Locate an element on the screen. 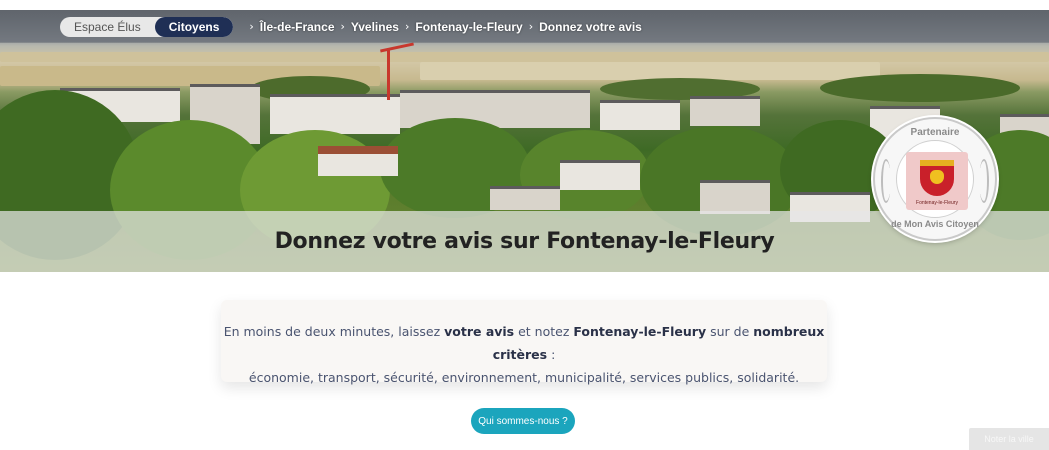  info-text: et notez is located at coordinates (544, 331).